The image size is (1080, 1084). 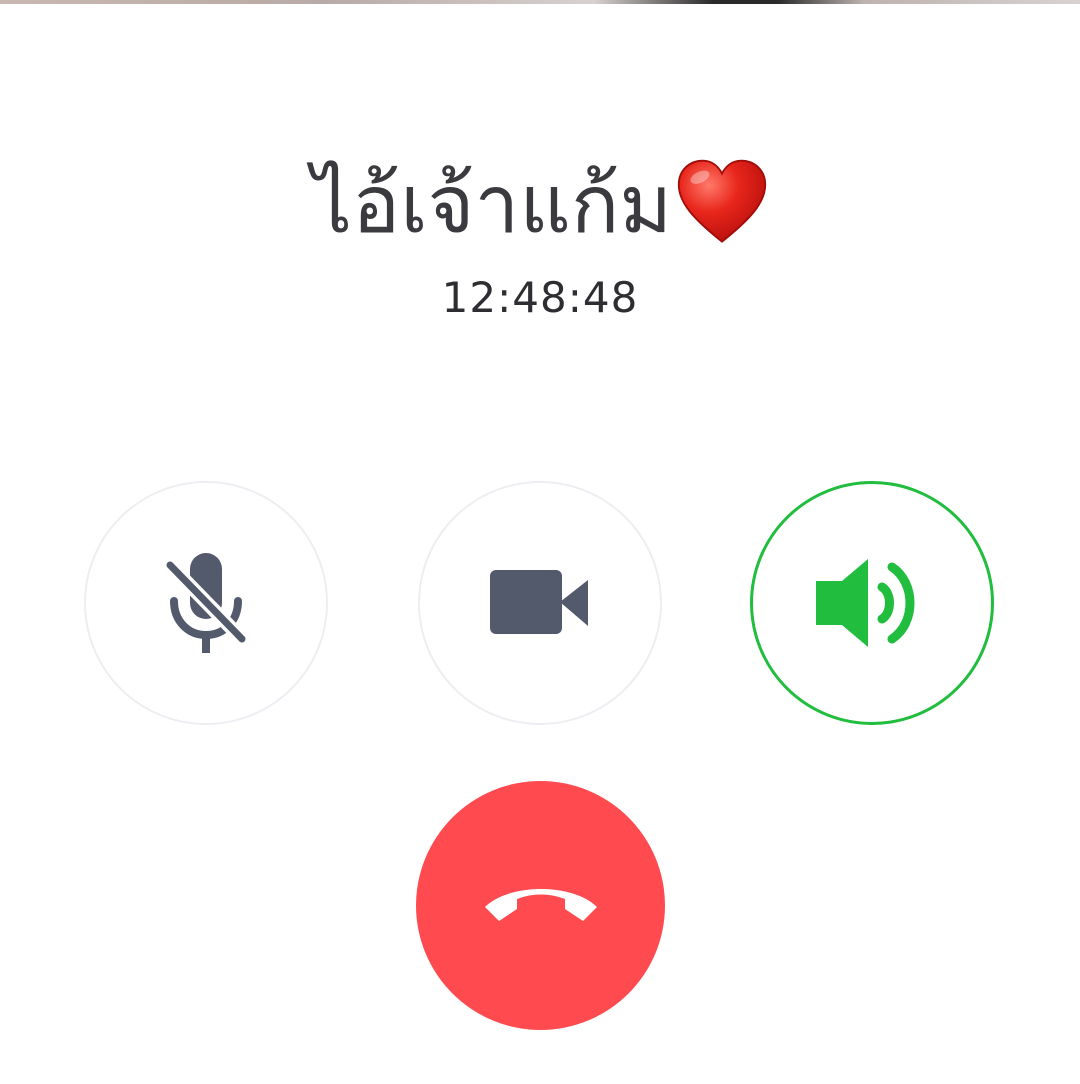 I want to click on caller-name: ไอ้เจ้าแก้ม, so click(x=492, y=204).